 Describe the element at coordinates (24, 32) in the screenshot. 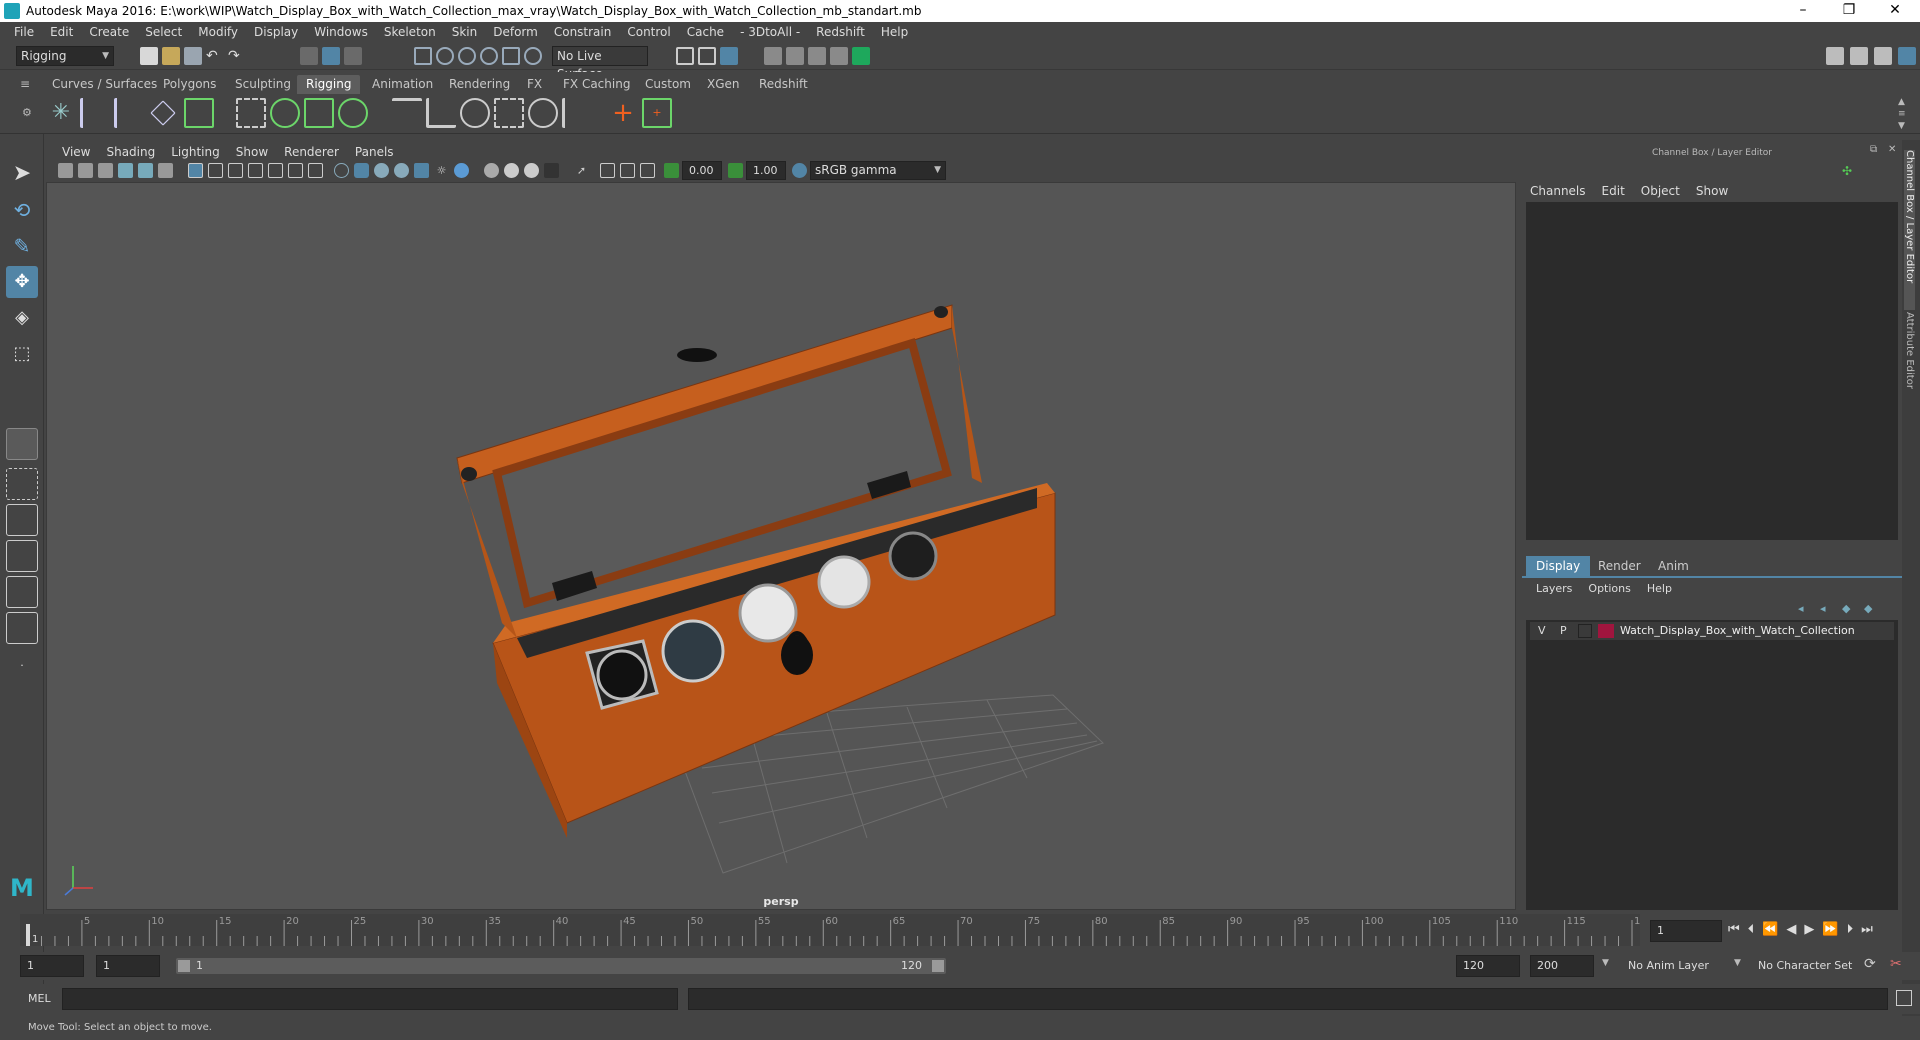

I see `menu-file: File` at that location.